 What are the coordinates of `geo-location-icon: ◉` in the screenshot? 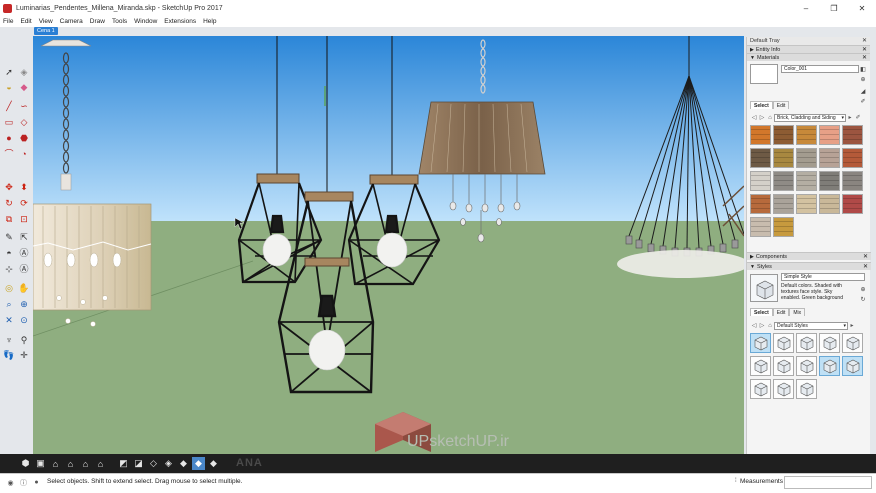 It's located at (10, 482).